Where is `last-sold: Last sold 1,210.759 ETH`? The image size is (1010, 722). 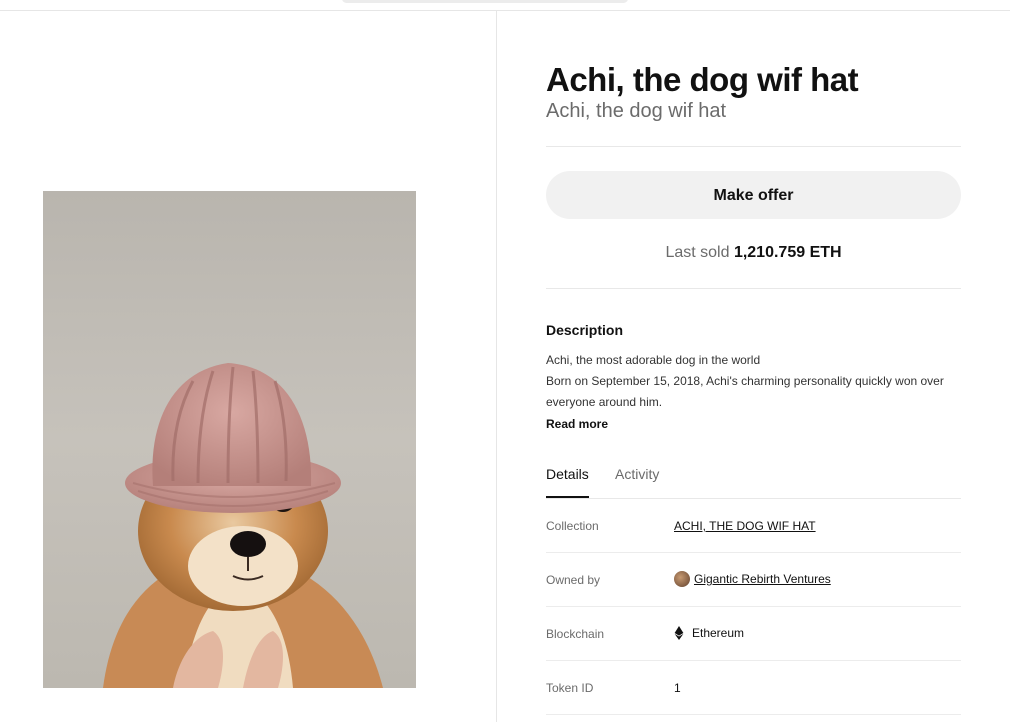 last-sold: Last sold 1,210.759 ETH is located at coordinates (753, 253).